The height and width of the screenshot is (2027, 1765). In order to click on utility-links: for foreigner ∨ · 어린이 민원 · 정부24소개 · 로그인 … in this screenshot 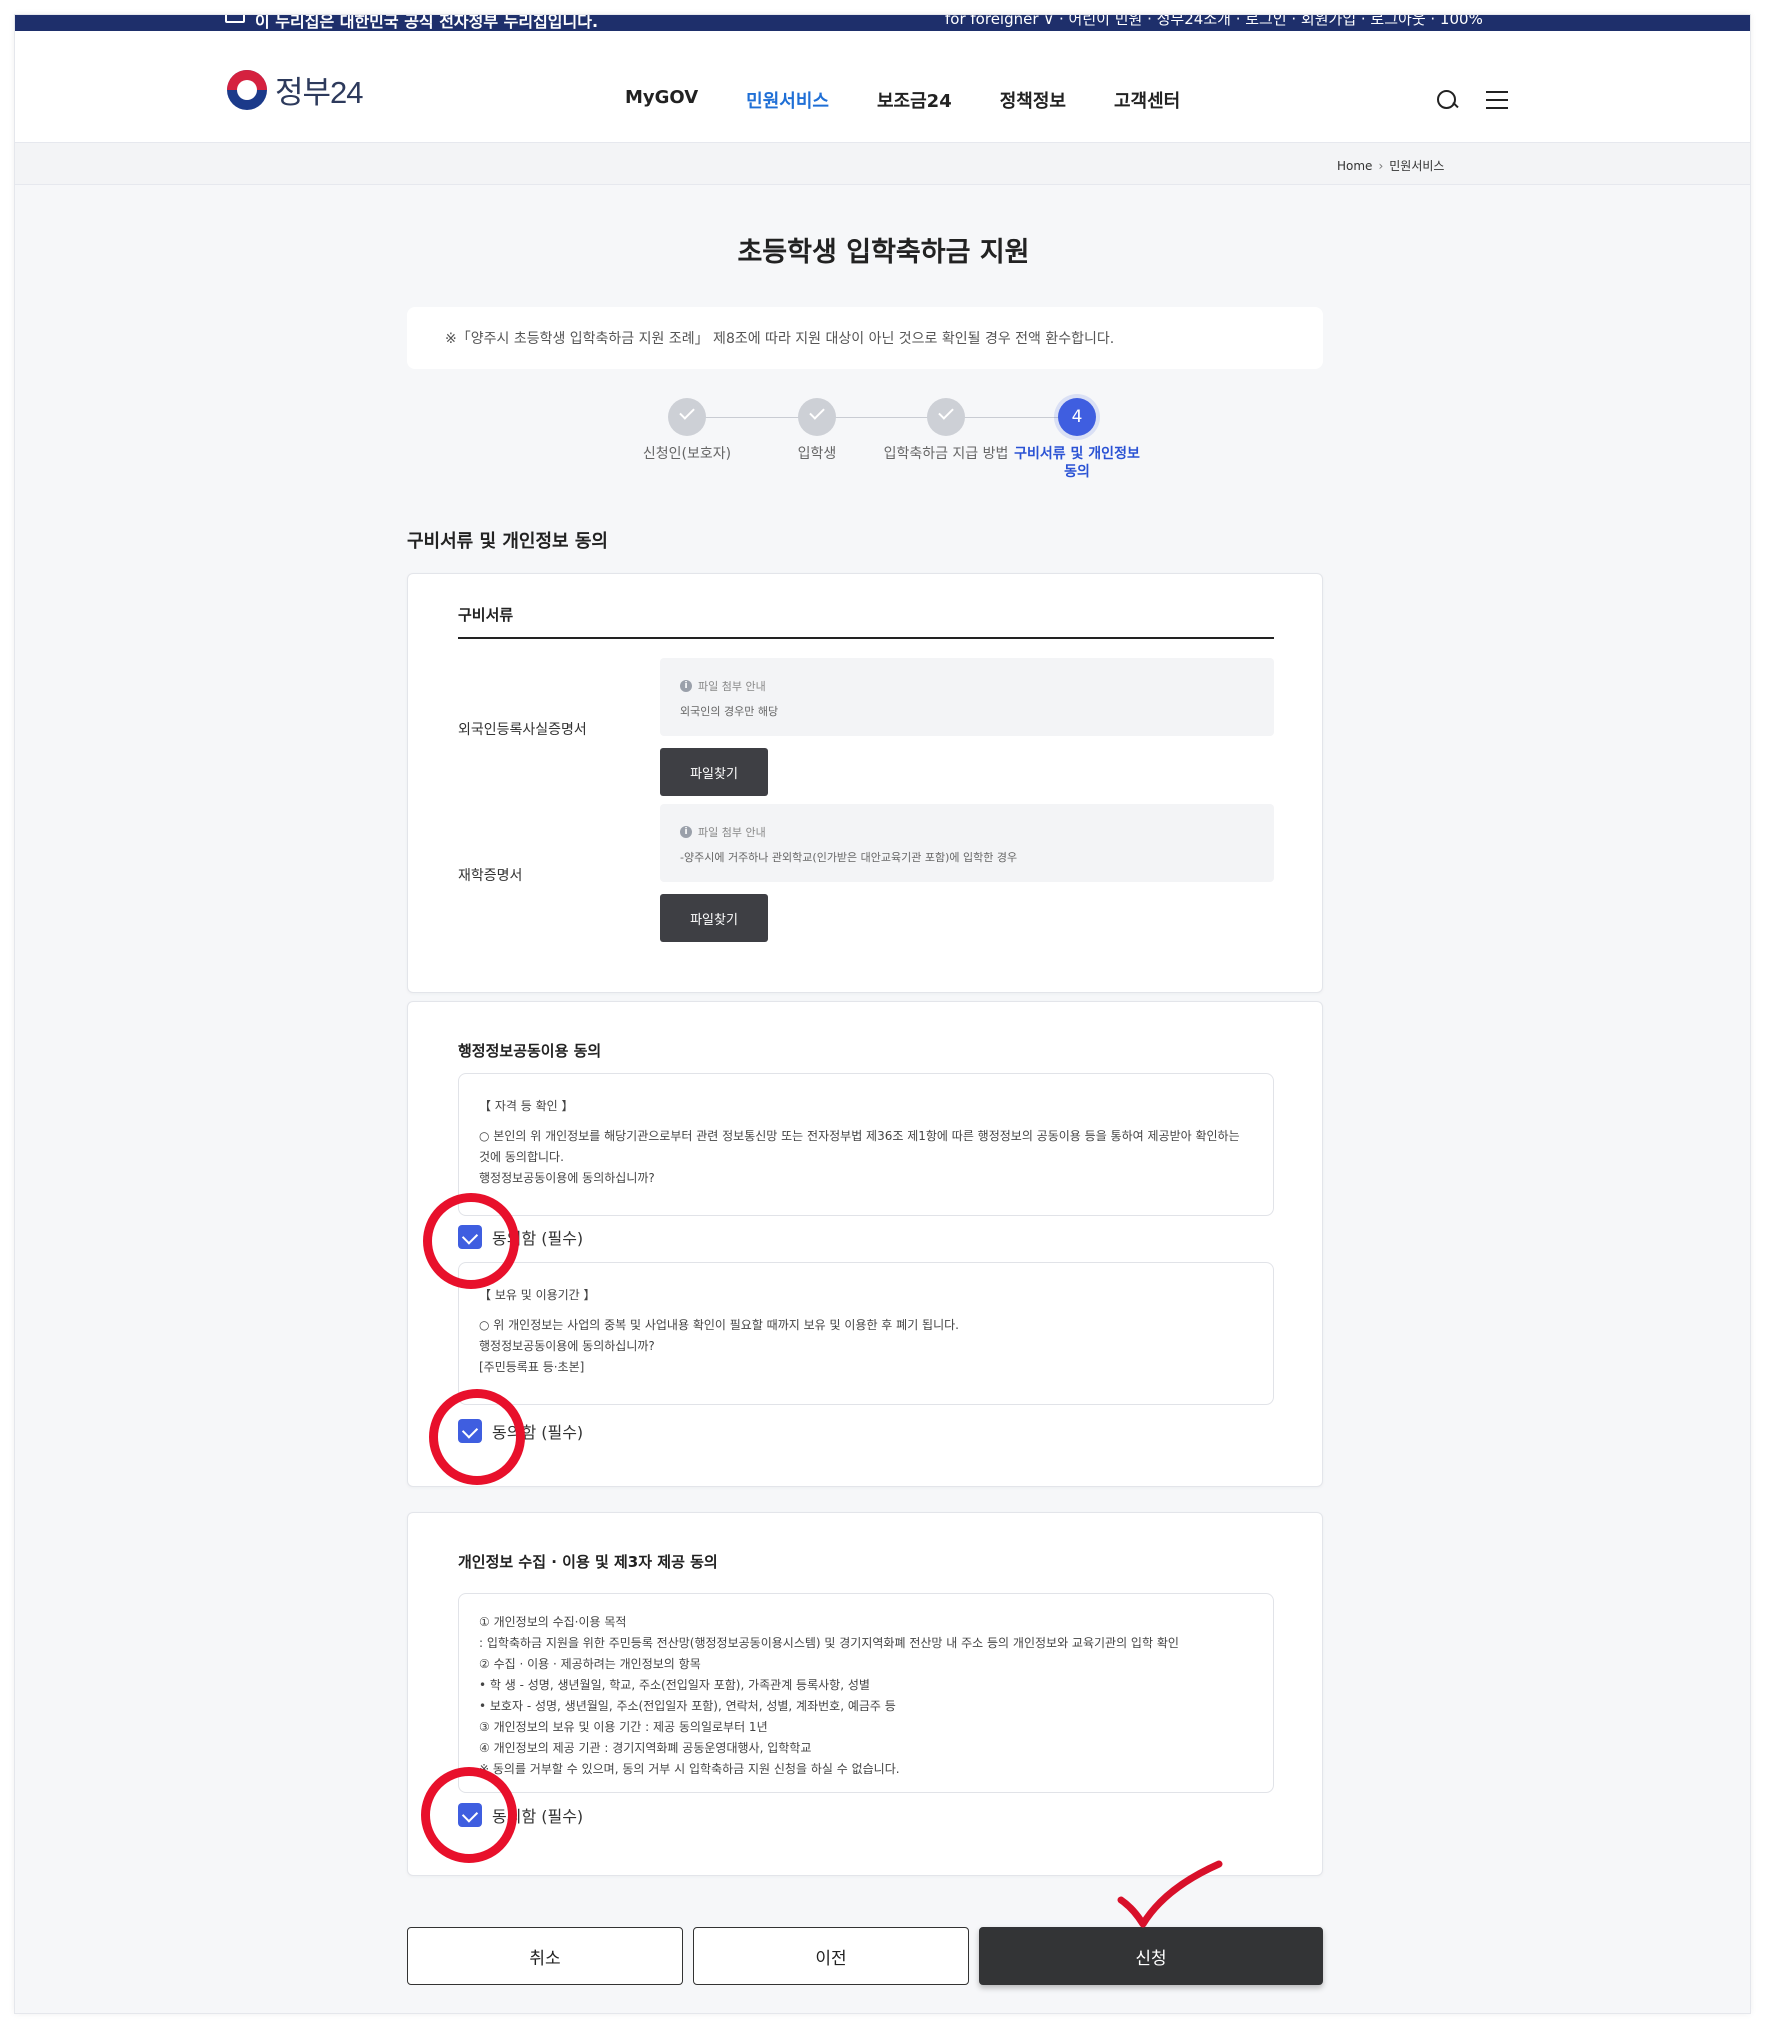, I will do `click(1214, 22)`.